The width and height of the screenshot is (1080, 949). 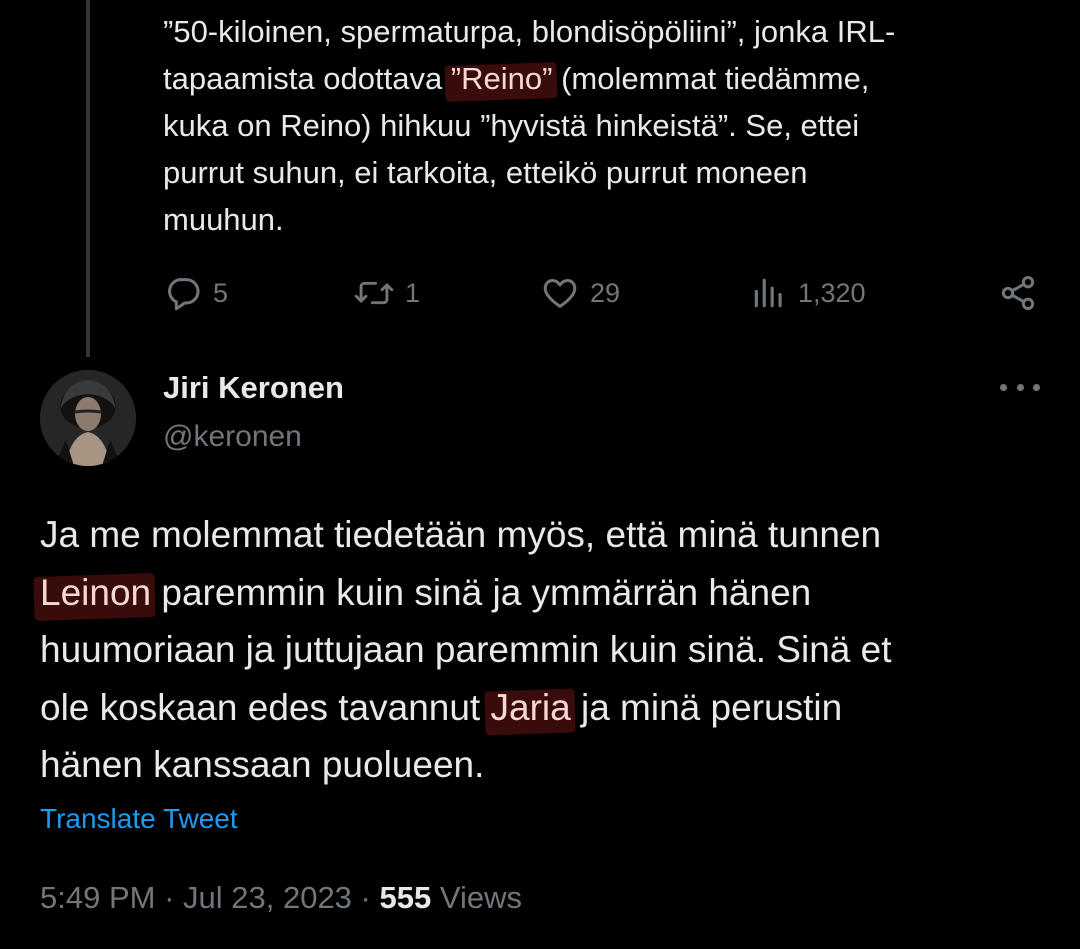 I want to click on views-button: 1,320, so click(x=808, y=293).